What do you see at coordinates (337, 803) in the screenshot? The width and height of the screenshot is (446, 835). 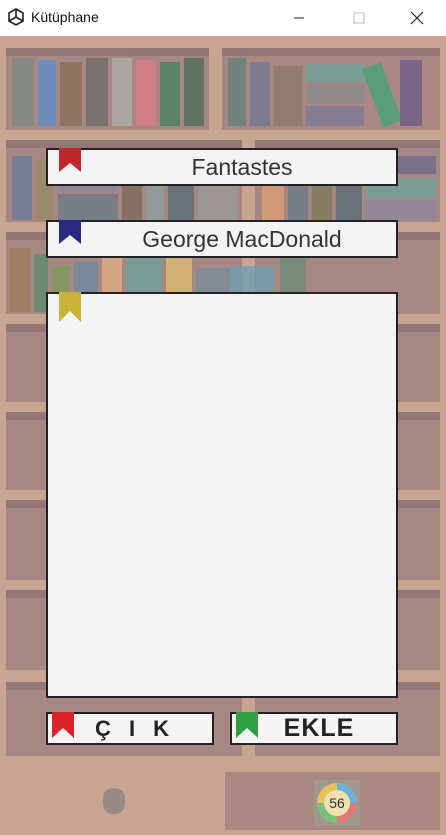 I see `counter-badge-value: 56` at bounding box center [337, 803].